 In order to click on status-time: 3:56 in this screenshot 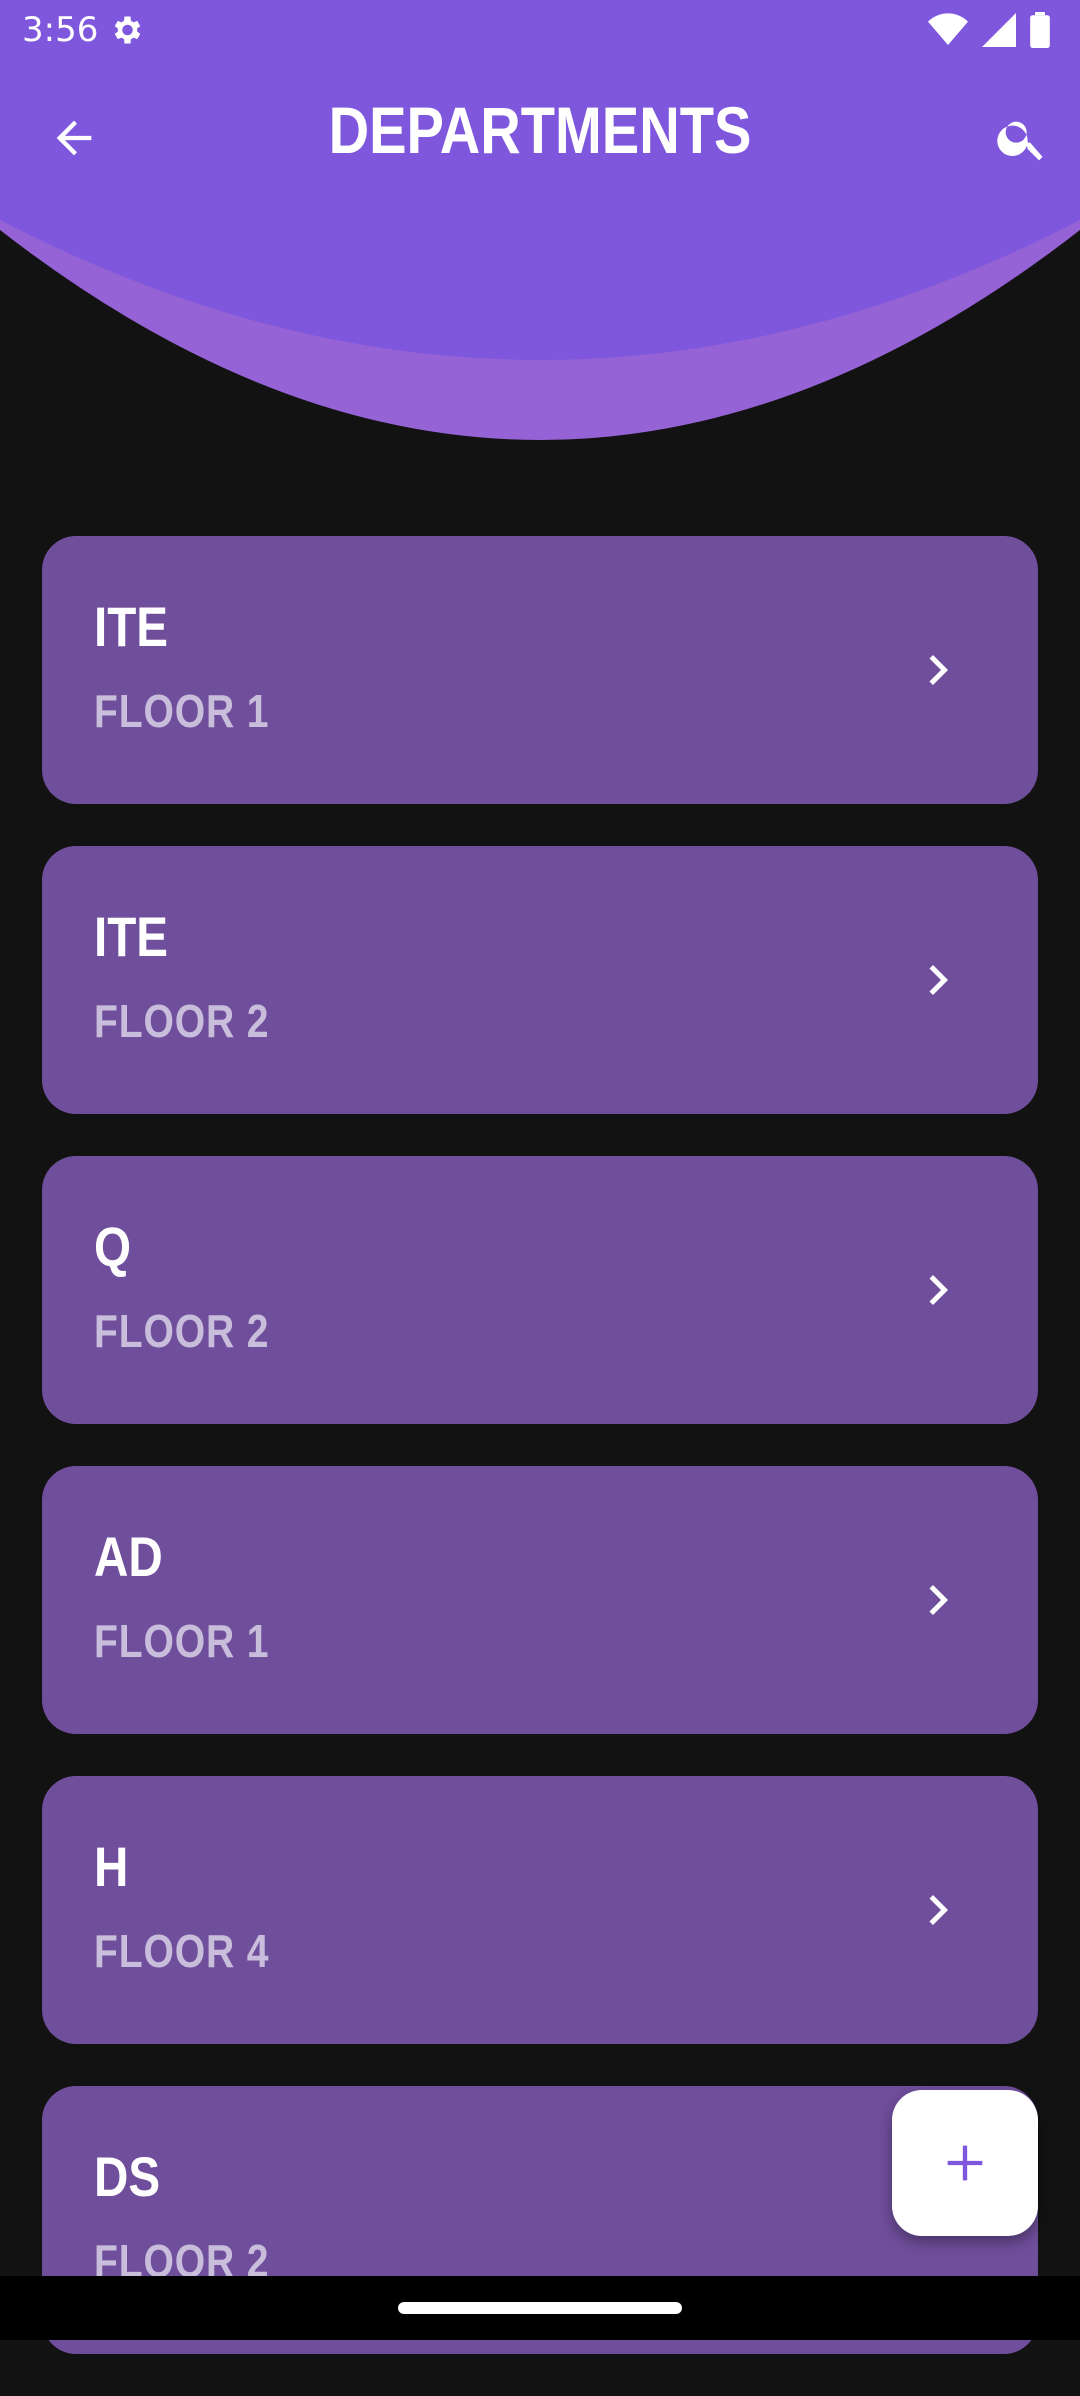, I will do `click(60, 30)`.